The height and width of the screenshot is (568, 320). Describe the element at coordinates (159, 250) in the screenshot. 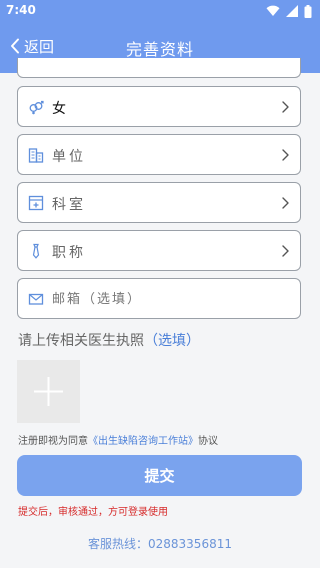

I see `position-row: 职称` at that location.